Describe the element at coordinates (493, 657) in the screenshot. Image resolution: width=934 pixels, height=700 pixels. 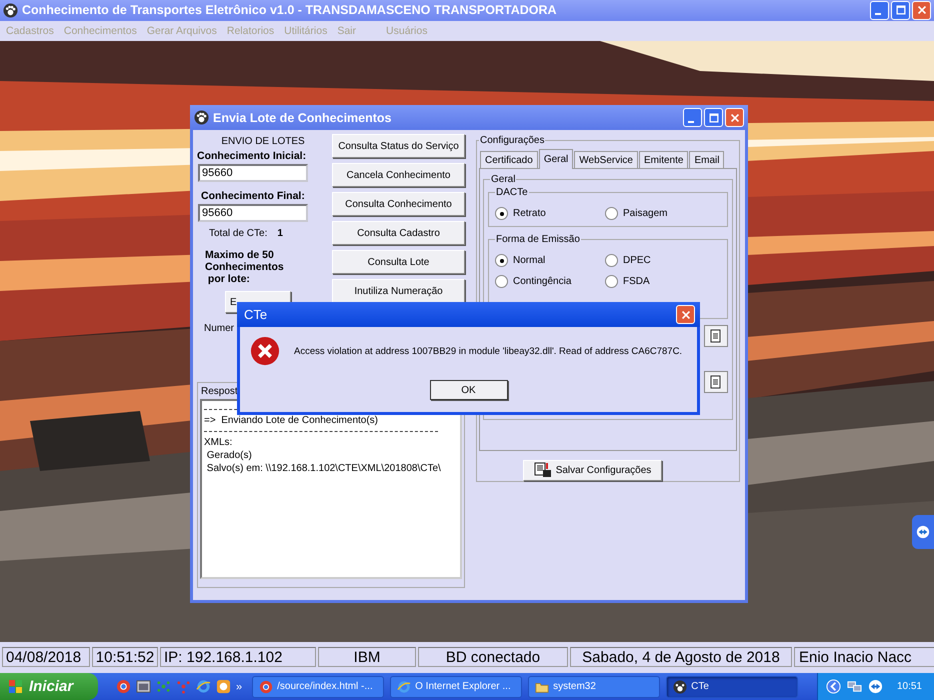
I see `status-panel: BD conectado` at that location.